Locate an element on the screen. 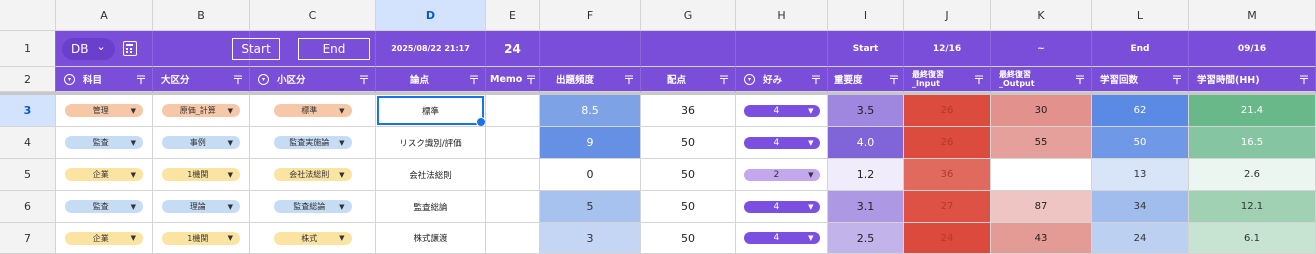 The image size is (1316, 254). cell-i: 3.5 is located at coordinates (866, 111).